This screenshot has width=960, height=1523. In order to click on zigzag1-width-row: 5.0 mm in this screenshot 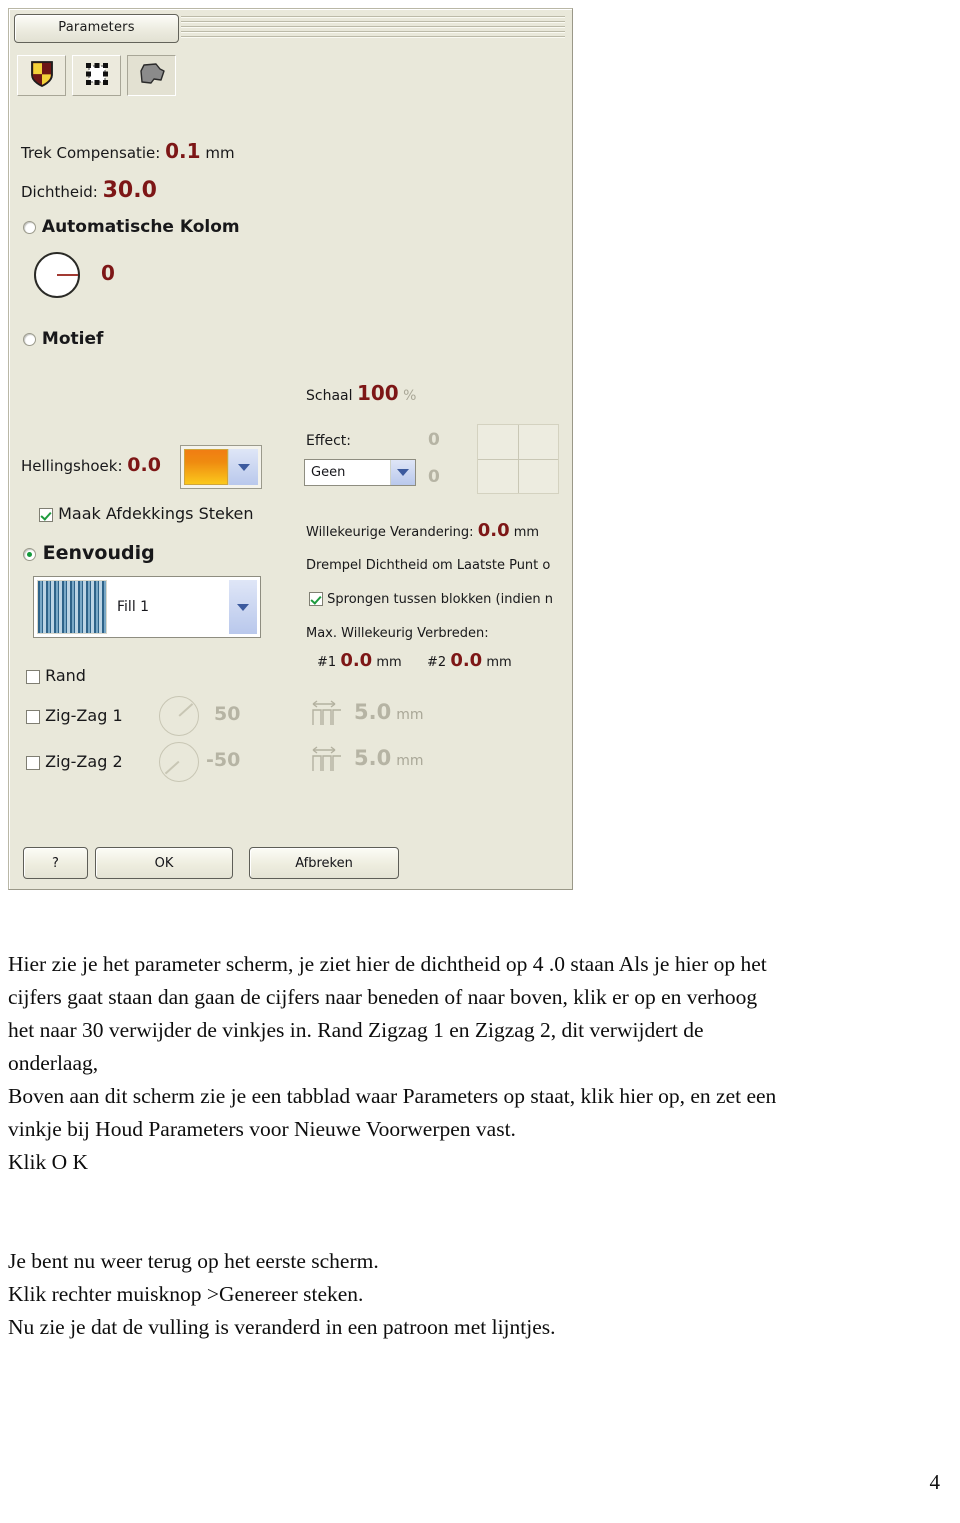, I will do `click(389, 712)`.